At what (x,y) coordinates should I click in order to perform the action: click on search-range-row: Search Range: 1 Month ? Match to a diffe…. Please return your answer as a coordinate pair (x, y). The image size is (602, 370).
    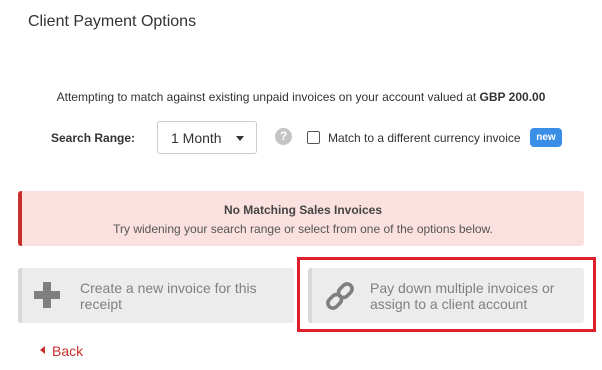
    Looking at the image, I should click on (301, 138).